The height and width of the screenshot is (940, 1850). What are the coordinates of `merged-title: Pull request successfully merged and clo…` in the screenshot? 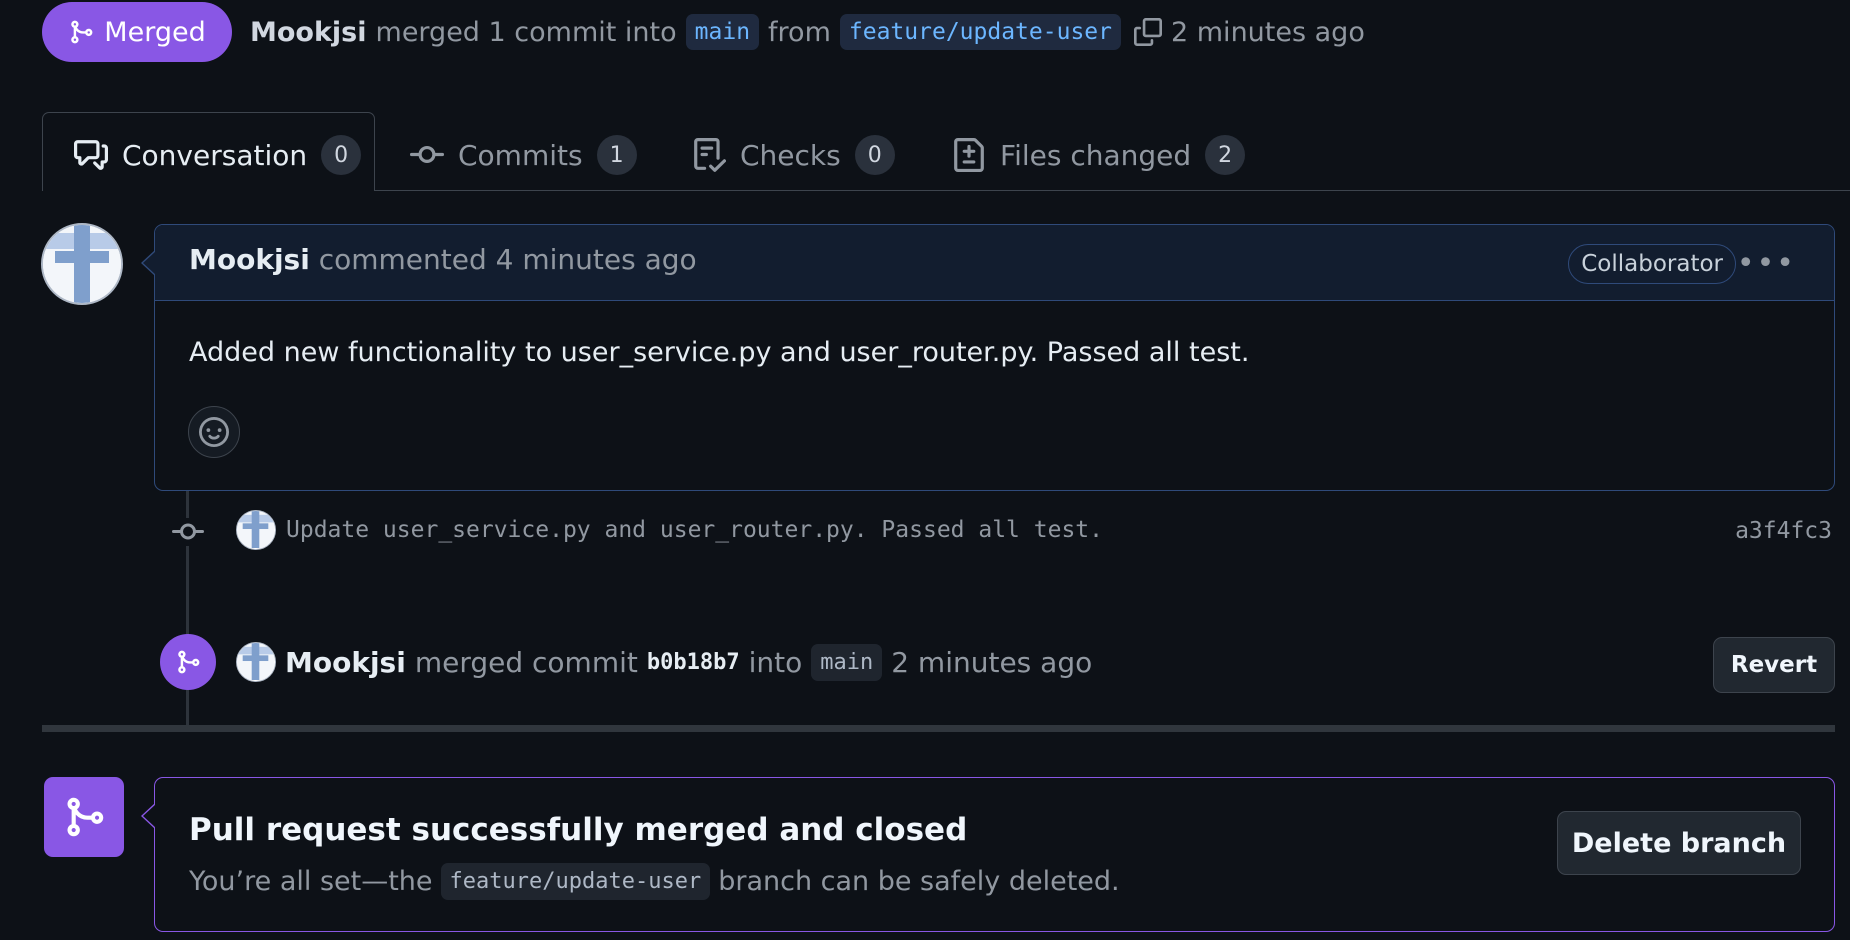 It's located at (578, 830).